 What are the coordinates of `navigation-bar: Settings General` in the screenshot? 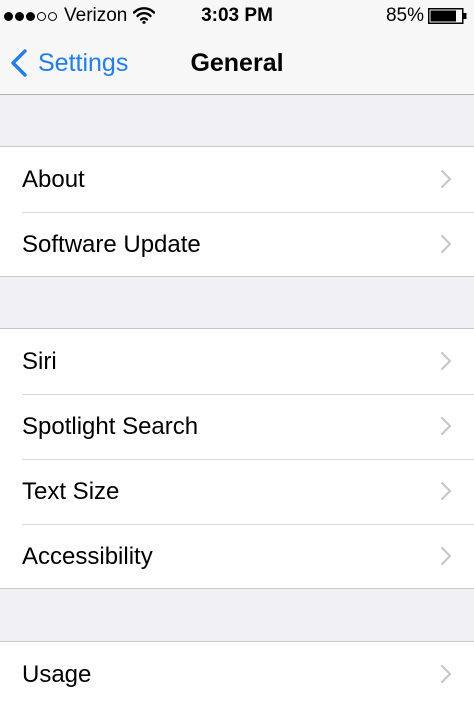 It's located at (237, 63).